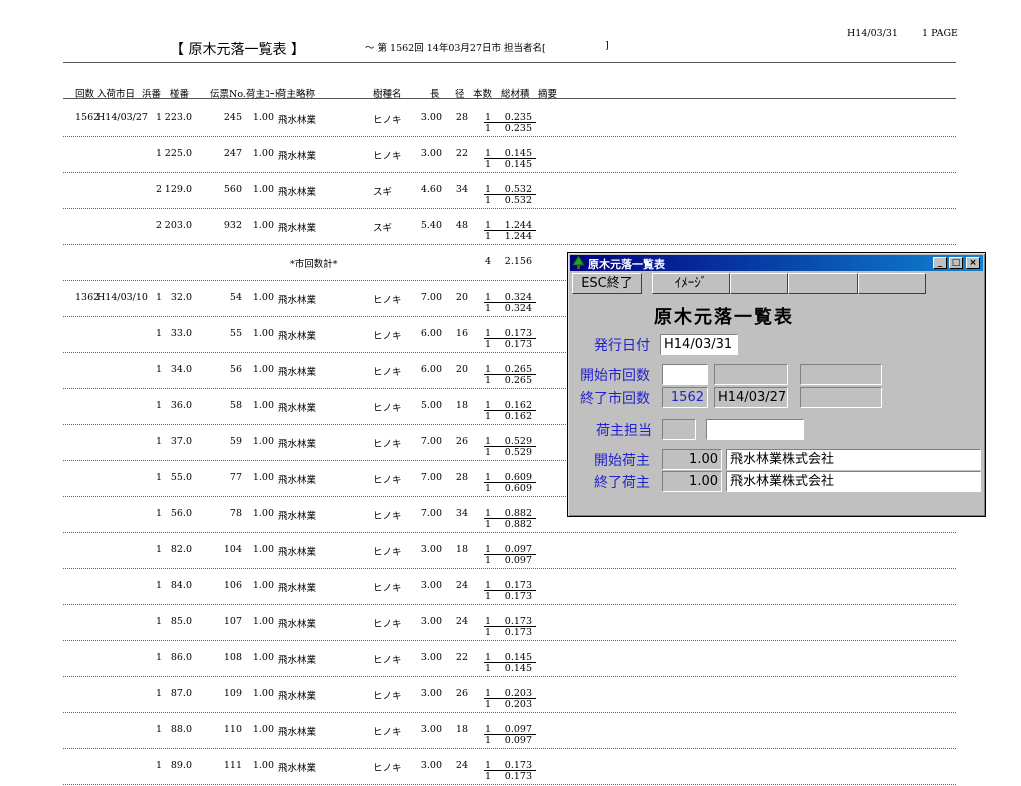 Image resolution: width=1021 pixels, height=786 pixels. What do you see at coordinates (853, 481) in the screenshot?
I see `end-shipper-name-field: 飛水林業株式会社` at bounding box center [853, 481].